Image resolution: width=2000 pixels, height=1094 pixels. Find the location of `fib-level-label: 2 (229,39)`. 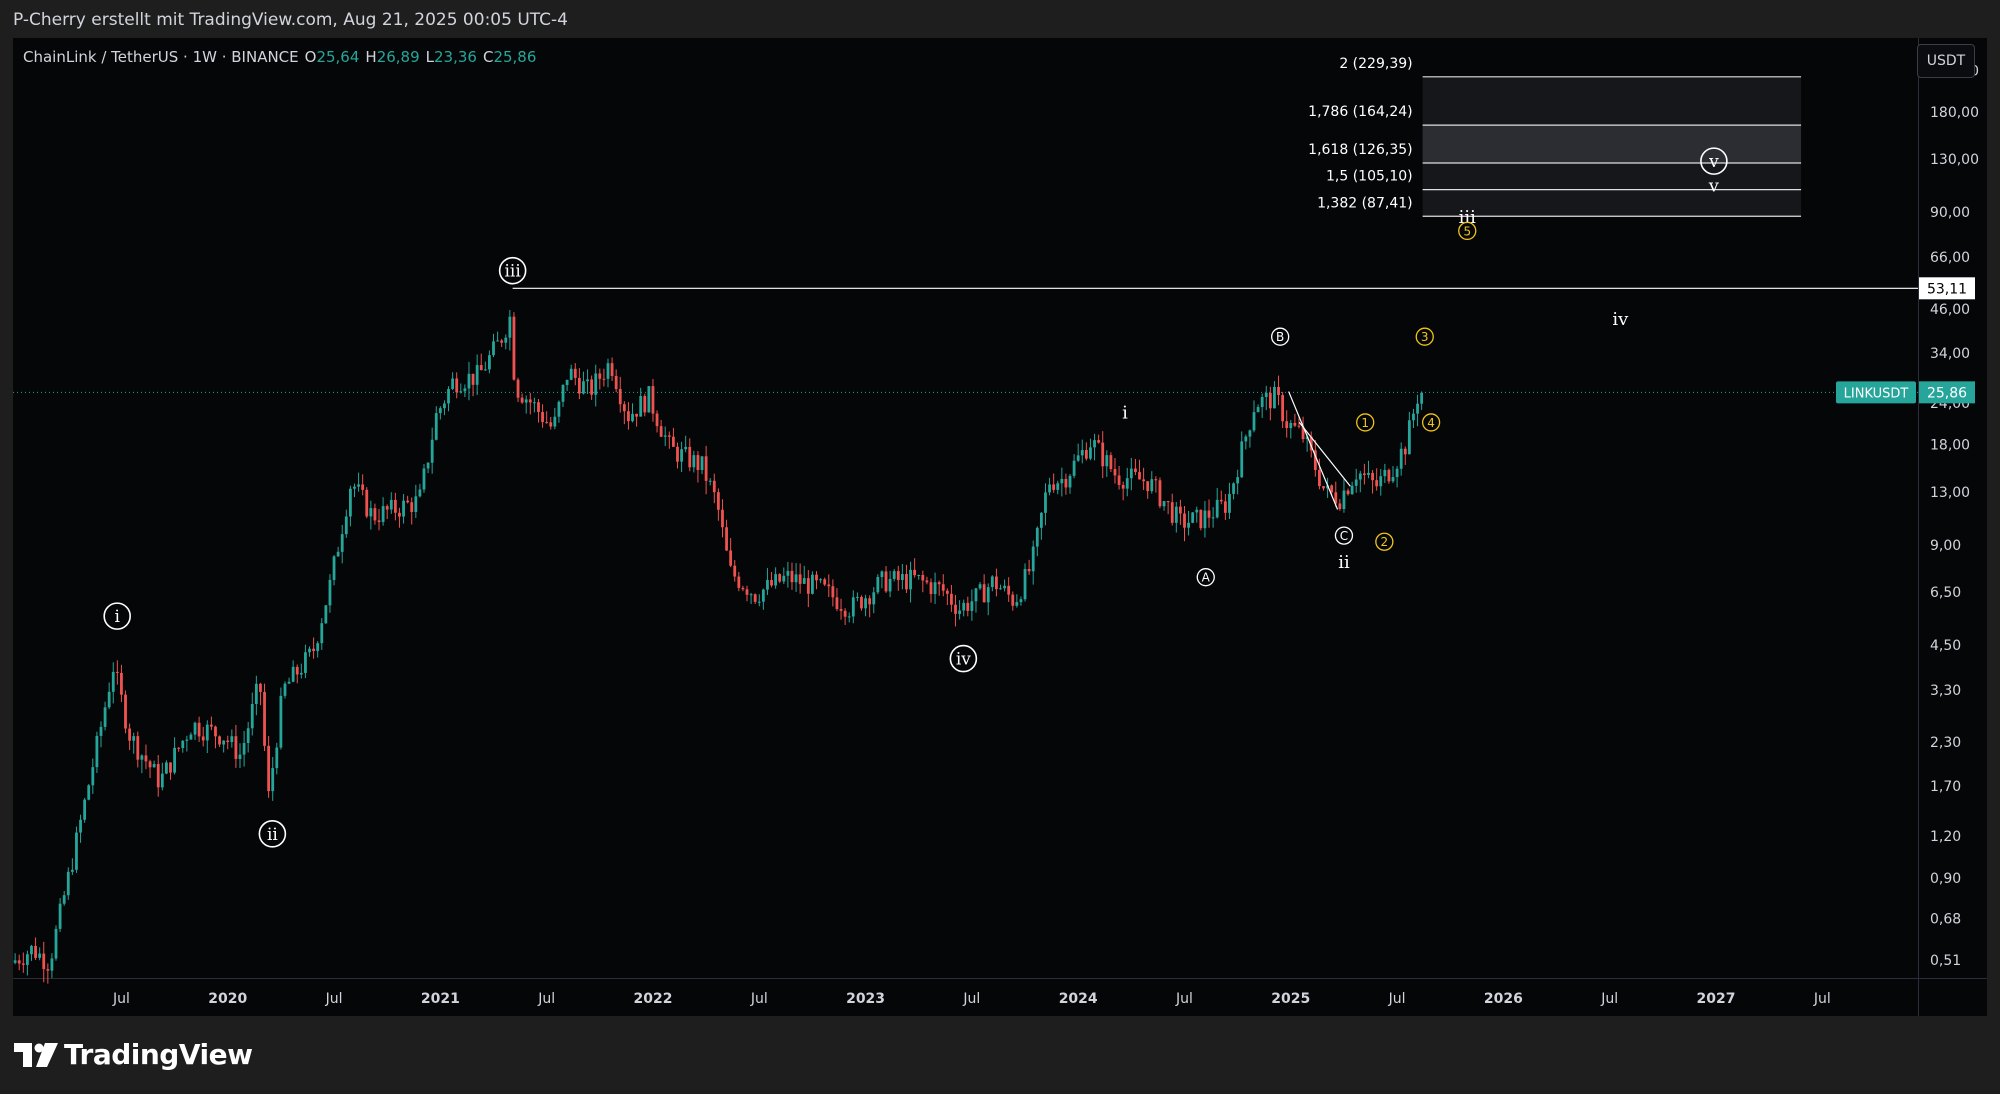

fib-level-label: 2 (229,39) is located at coordinates (1375, 64).